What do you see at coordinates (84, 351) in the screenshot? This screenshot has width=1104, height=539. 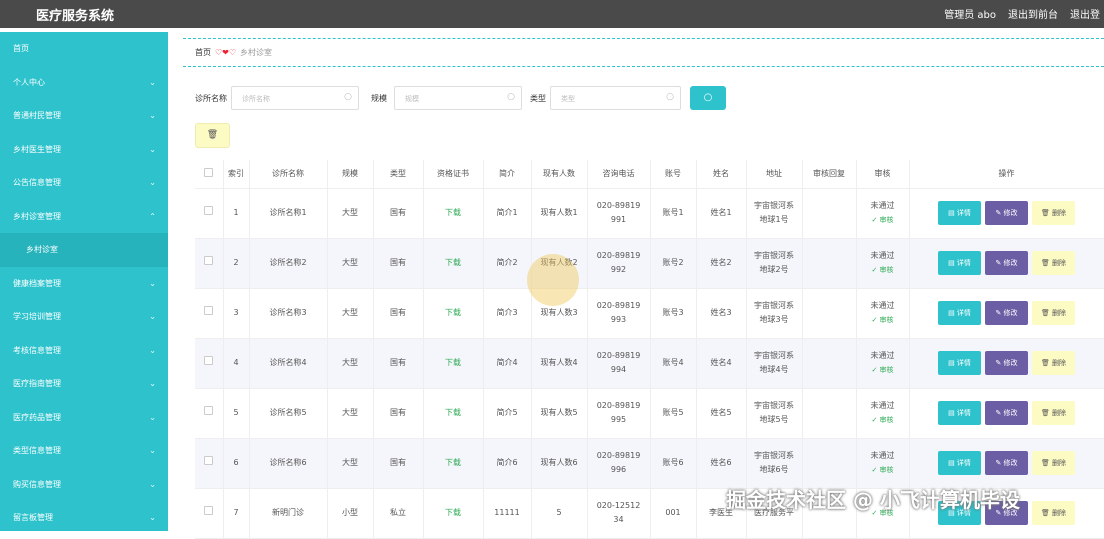 I see `sidebar-item: 考核信息管理 ⌄` at bounding box center [84, 351].